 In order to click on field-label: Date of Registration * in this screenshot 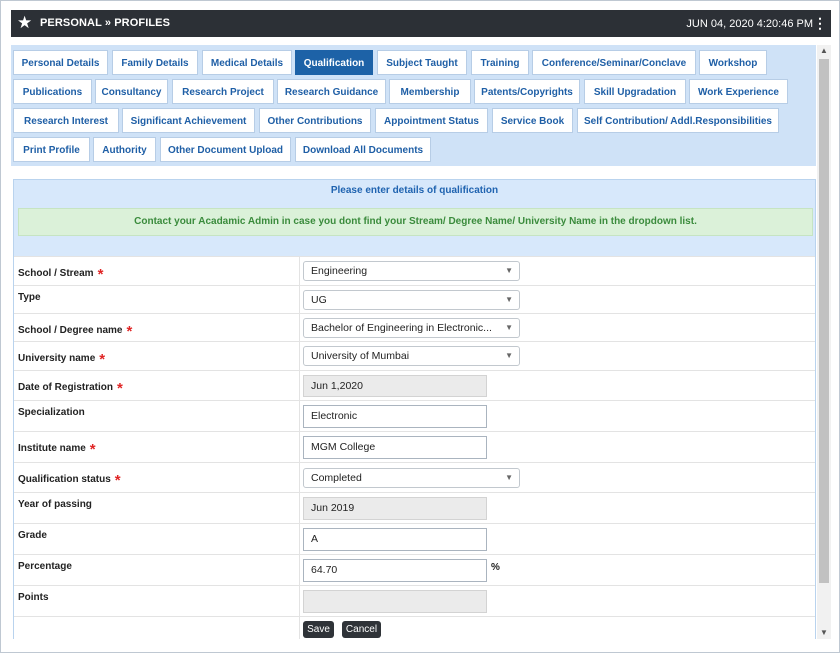, I will do `click(70, 388)`.